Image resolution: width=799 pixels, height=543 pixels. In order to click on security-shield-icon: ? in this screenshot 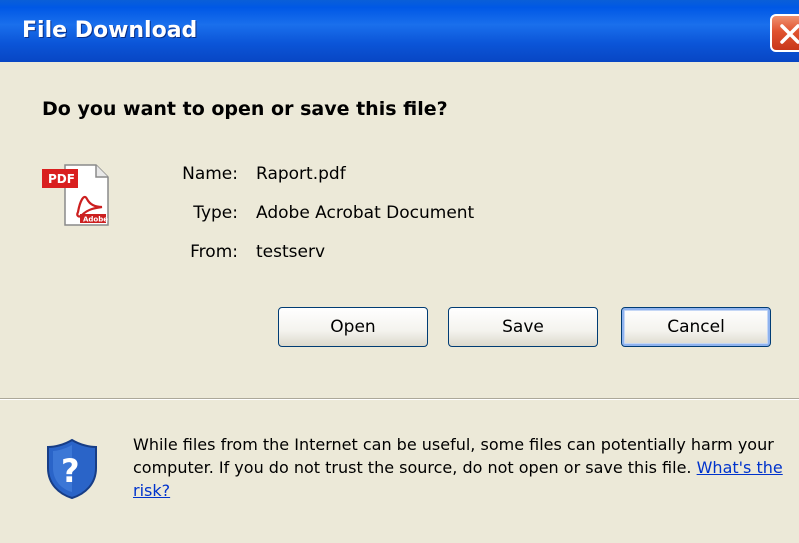, I will do `click(72, 469)`.